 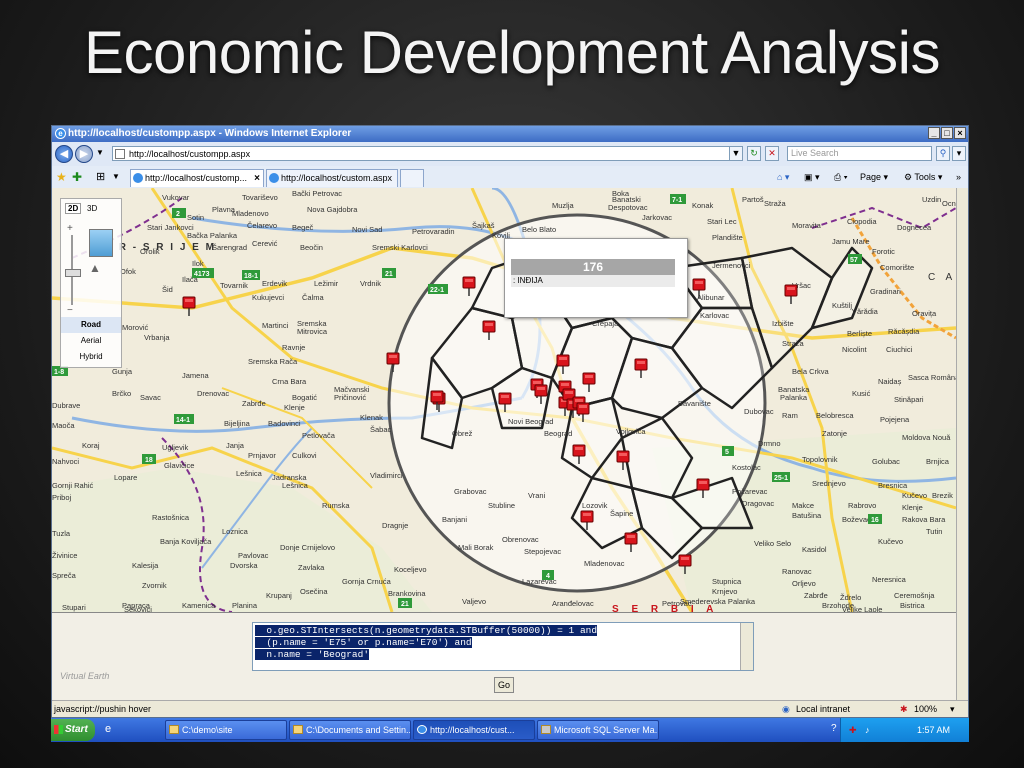 I want to click on network-icon: ✚, so click(x=853, y=730).